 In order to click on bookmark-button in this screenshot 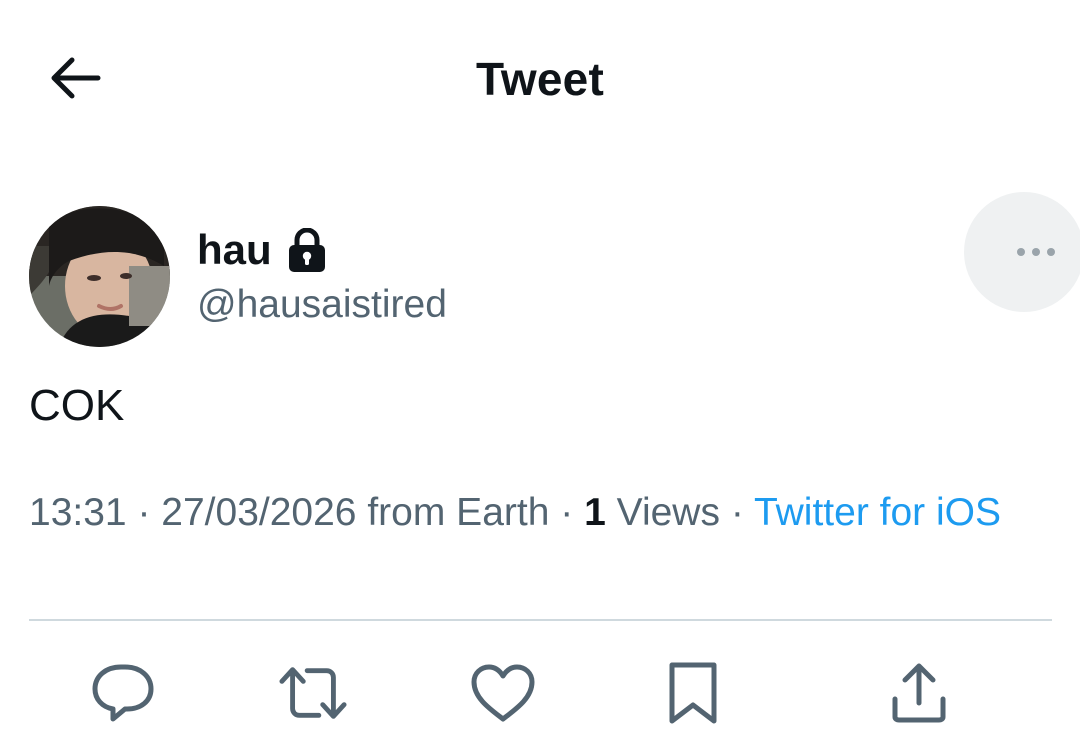, I will do `click(693, 693)`.